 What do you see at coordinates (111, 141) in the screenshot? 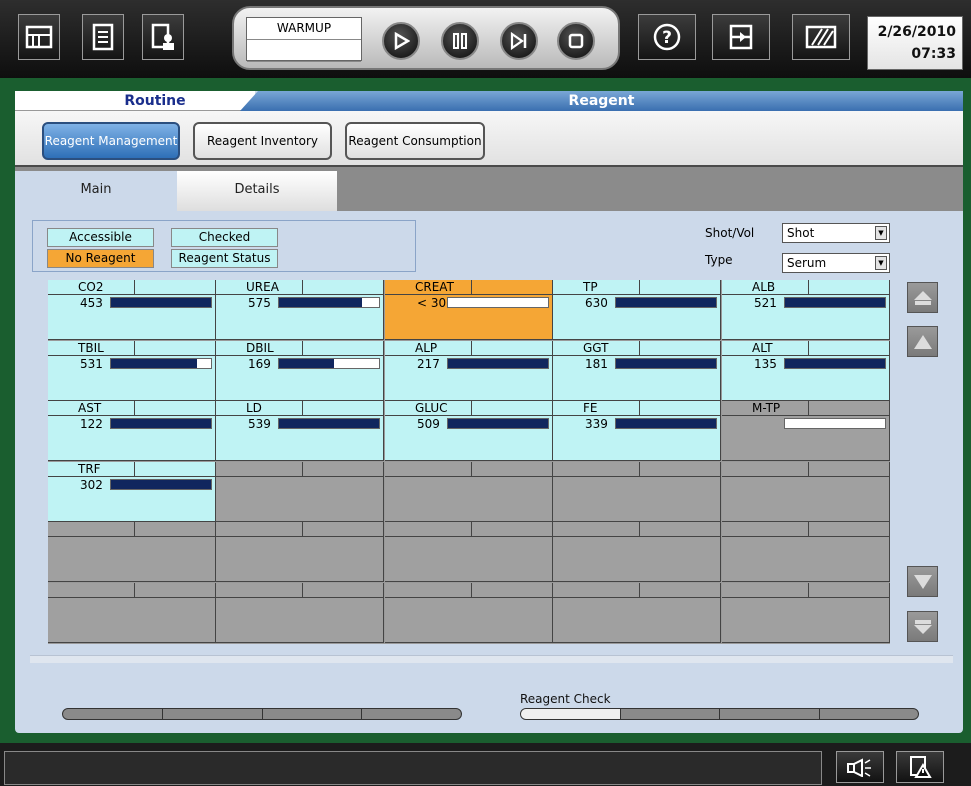
I see `subtab-reagent-management: Reagent Management` at bounding box center [111, 141].